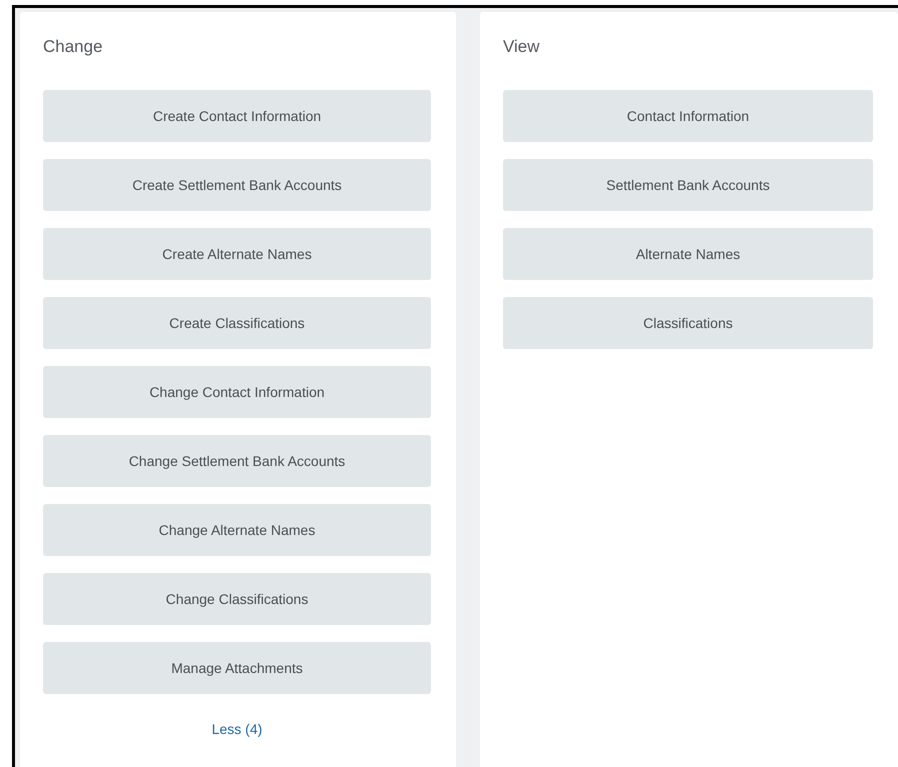 The image size is (898, 767). What do you see at coordinates (688, 185) in the screenshot?
I see `action-button: Settlement Bank Accounts` at bounding box center [688, 185].